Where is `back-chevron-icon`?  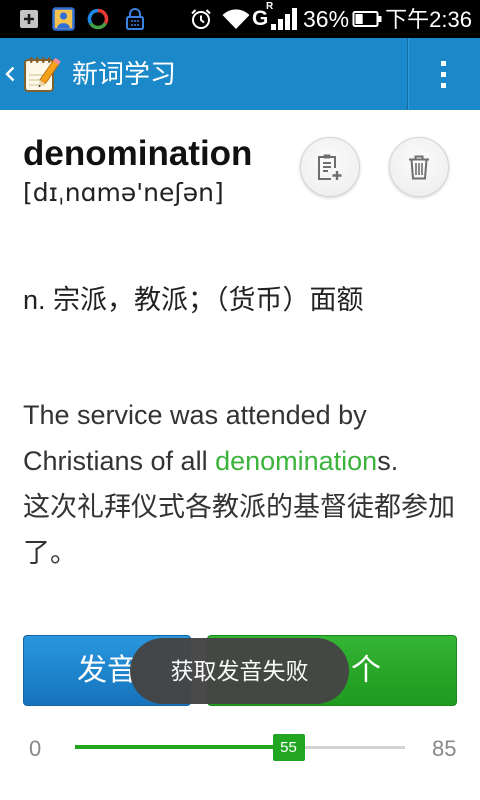 back-chevron-icon is located at coordinates (10, 74).